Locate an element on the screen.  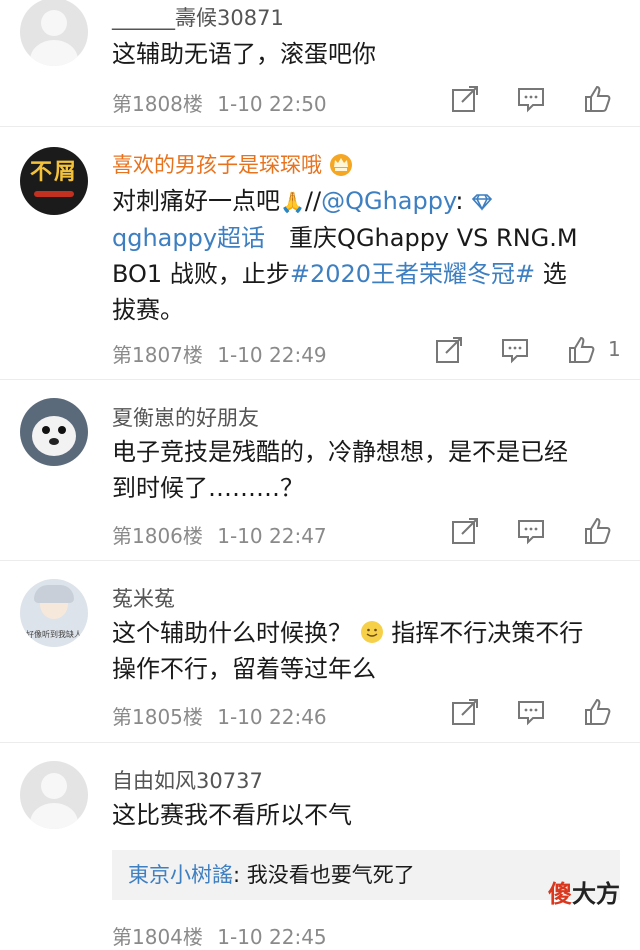
comment-text: 这比赛我不看所以不气 is located at coordinates (232, 815).